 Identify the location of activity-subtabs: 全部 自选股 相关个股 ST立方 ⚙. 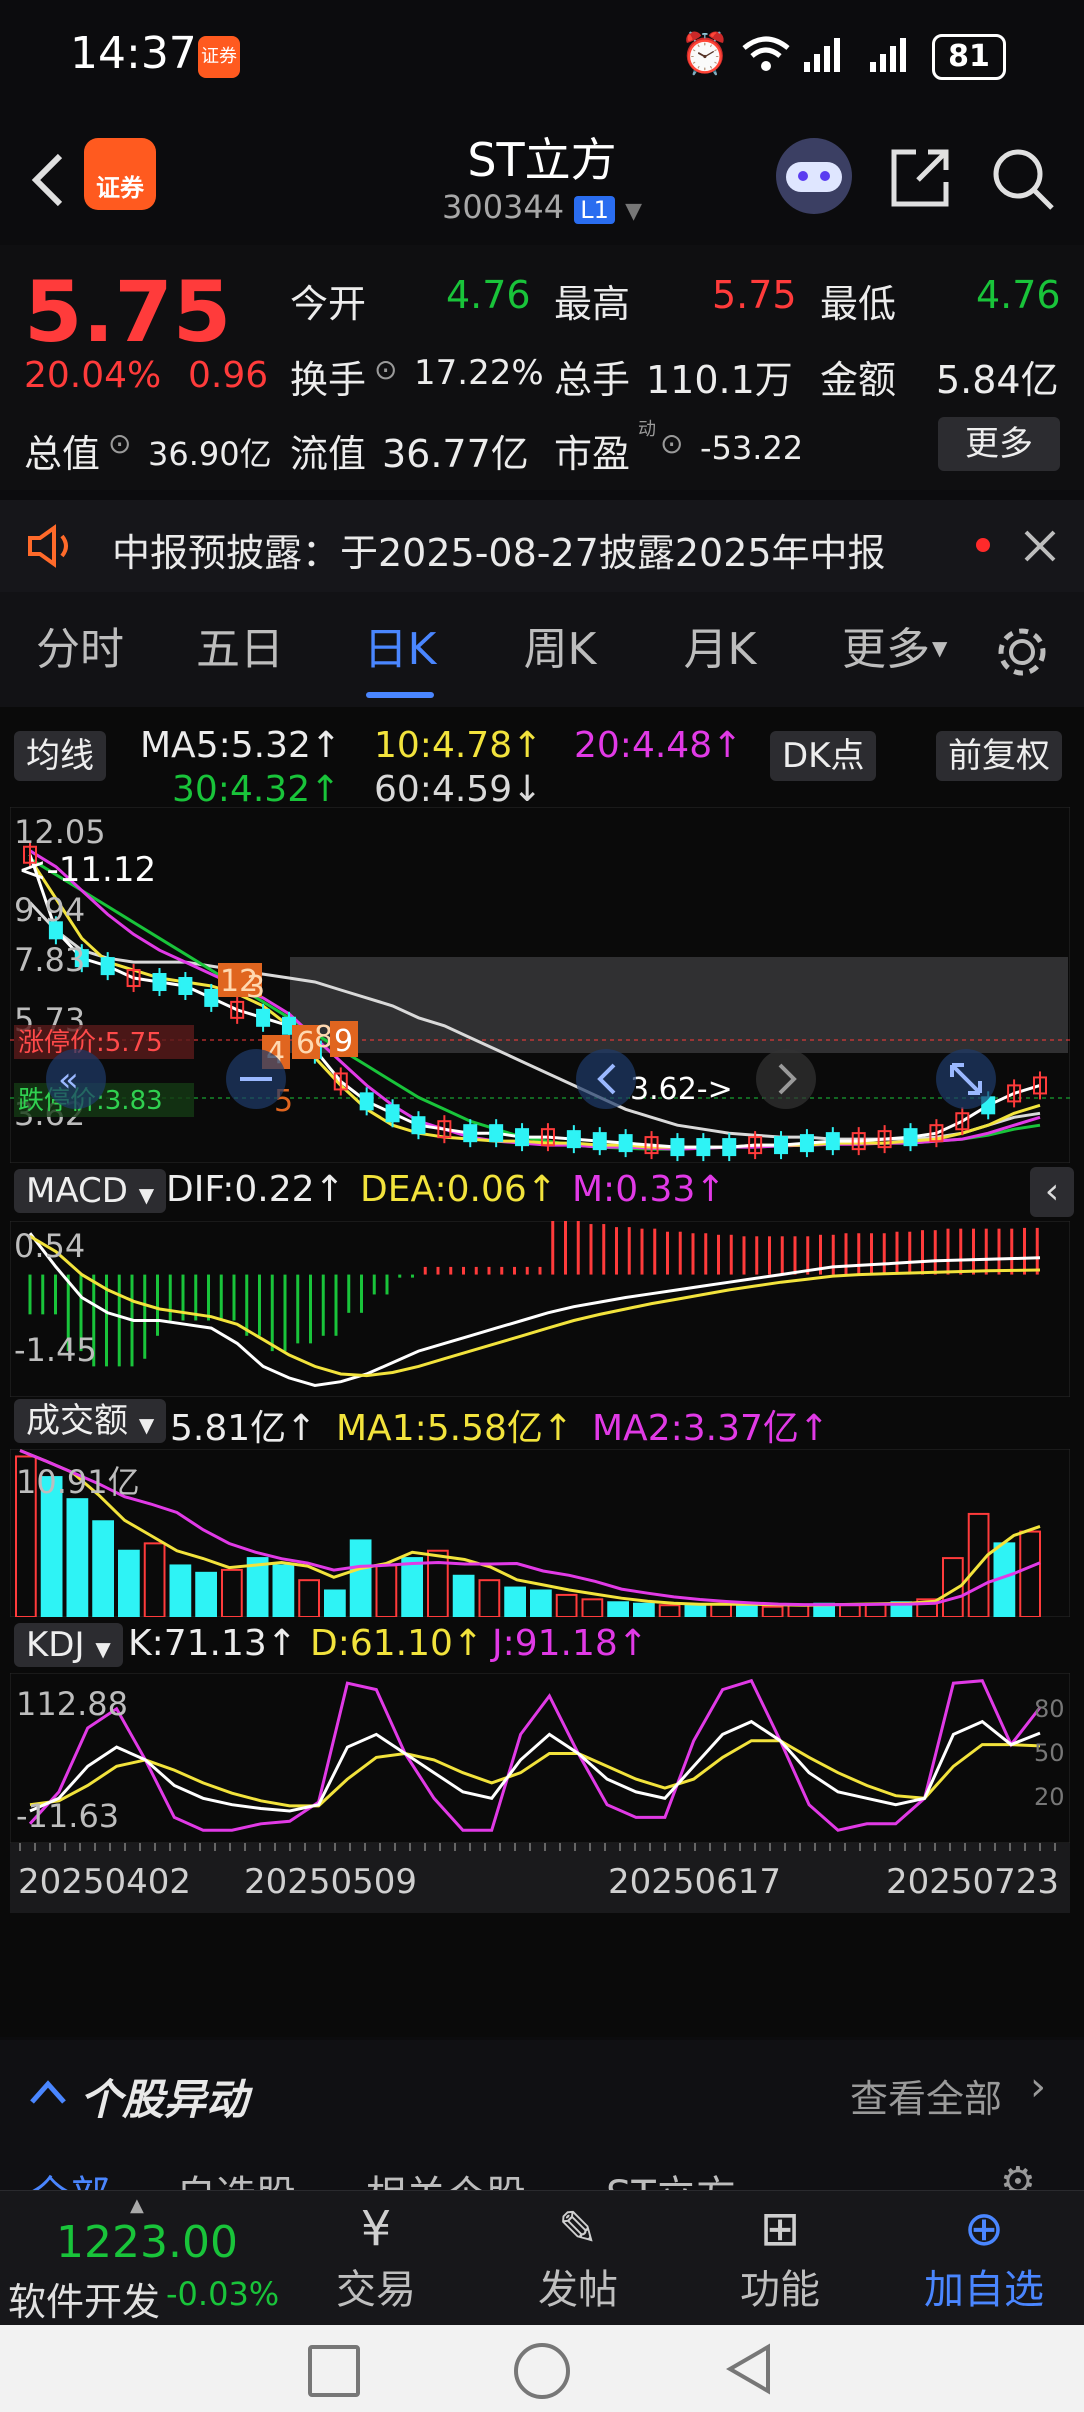
(542, 2167).